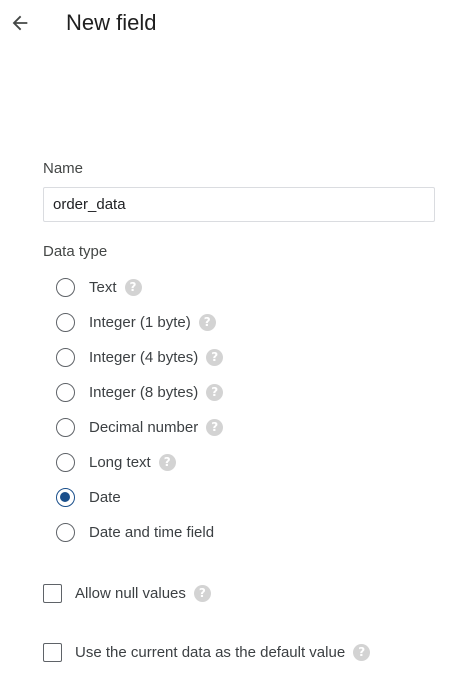  Describe the element at coordinates (245, 357) in the screenshot. I see `radio-option-integer-4-bytes: Integer (4 bytes) ?` at that location.